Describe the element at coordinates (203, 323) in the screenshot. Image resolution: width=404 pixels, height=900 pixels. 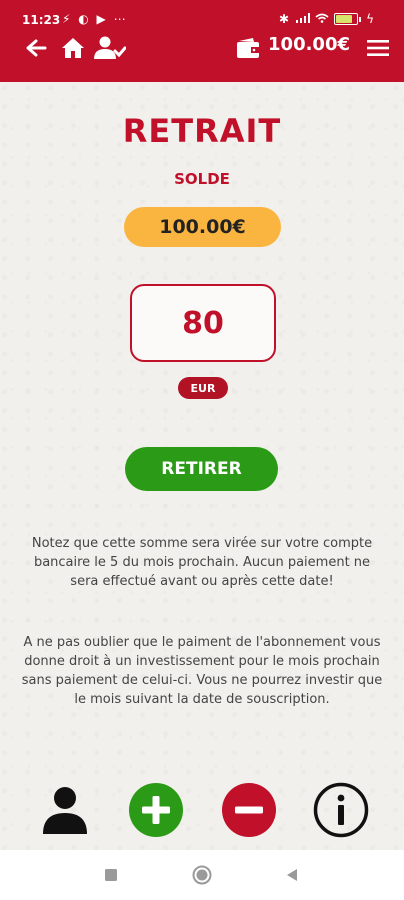
I see `amount-input: 80` at that location.